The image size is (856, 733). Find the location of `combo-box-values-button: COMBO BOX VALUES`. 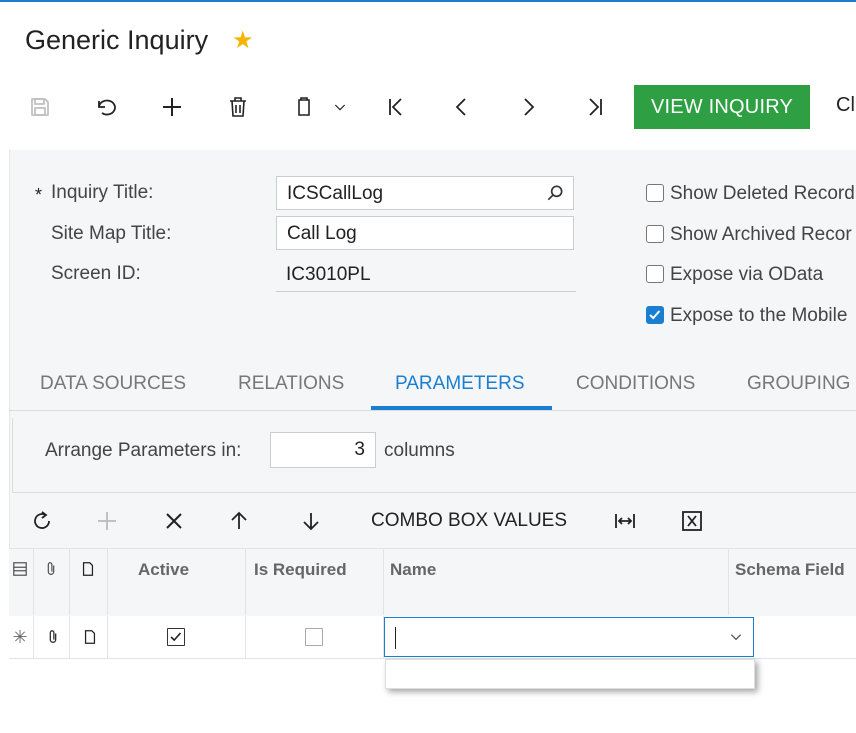

combo-box-values-button: COMBO BOX VALUES is located at coordinates (469, 521).